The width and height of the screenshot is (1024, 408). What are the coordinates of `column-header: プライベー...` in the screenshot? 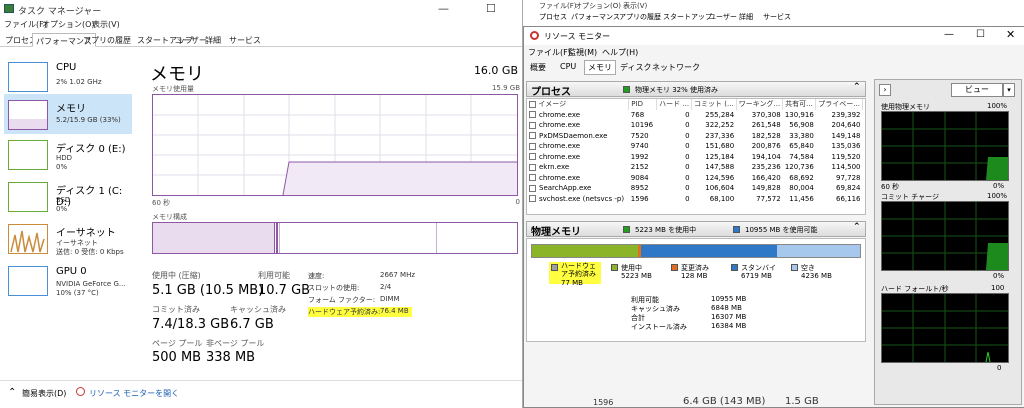 It's located at (839, 104).